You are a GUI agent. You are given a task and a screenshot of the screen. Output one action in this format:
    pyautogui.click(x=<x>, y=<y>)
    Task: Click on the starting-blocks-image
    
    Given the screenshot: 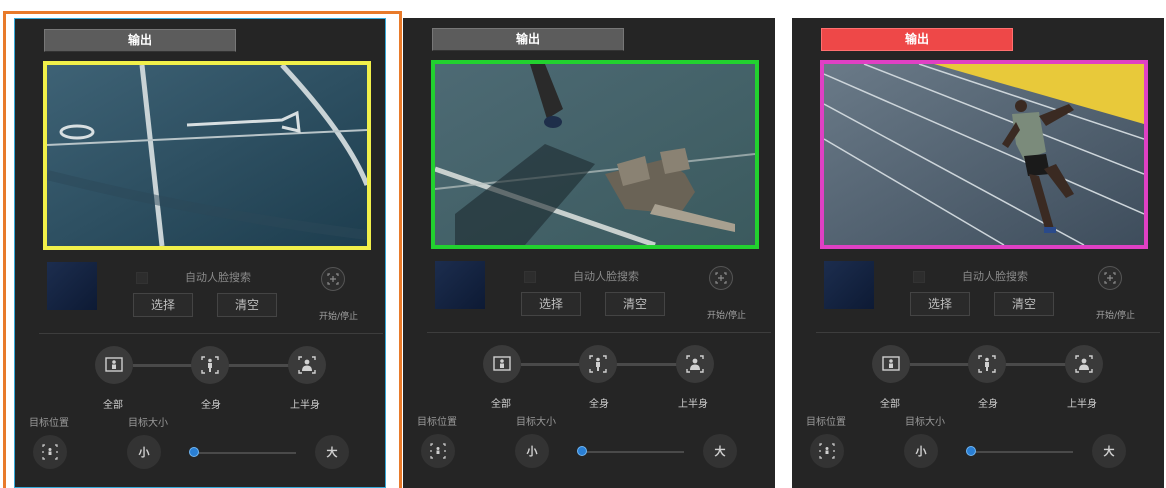 What is the action you would take?
    pyautogui.click(x=595, y=154)
    